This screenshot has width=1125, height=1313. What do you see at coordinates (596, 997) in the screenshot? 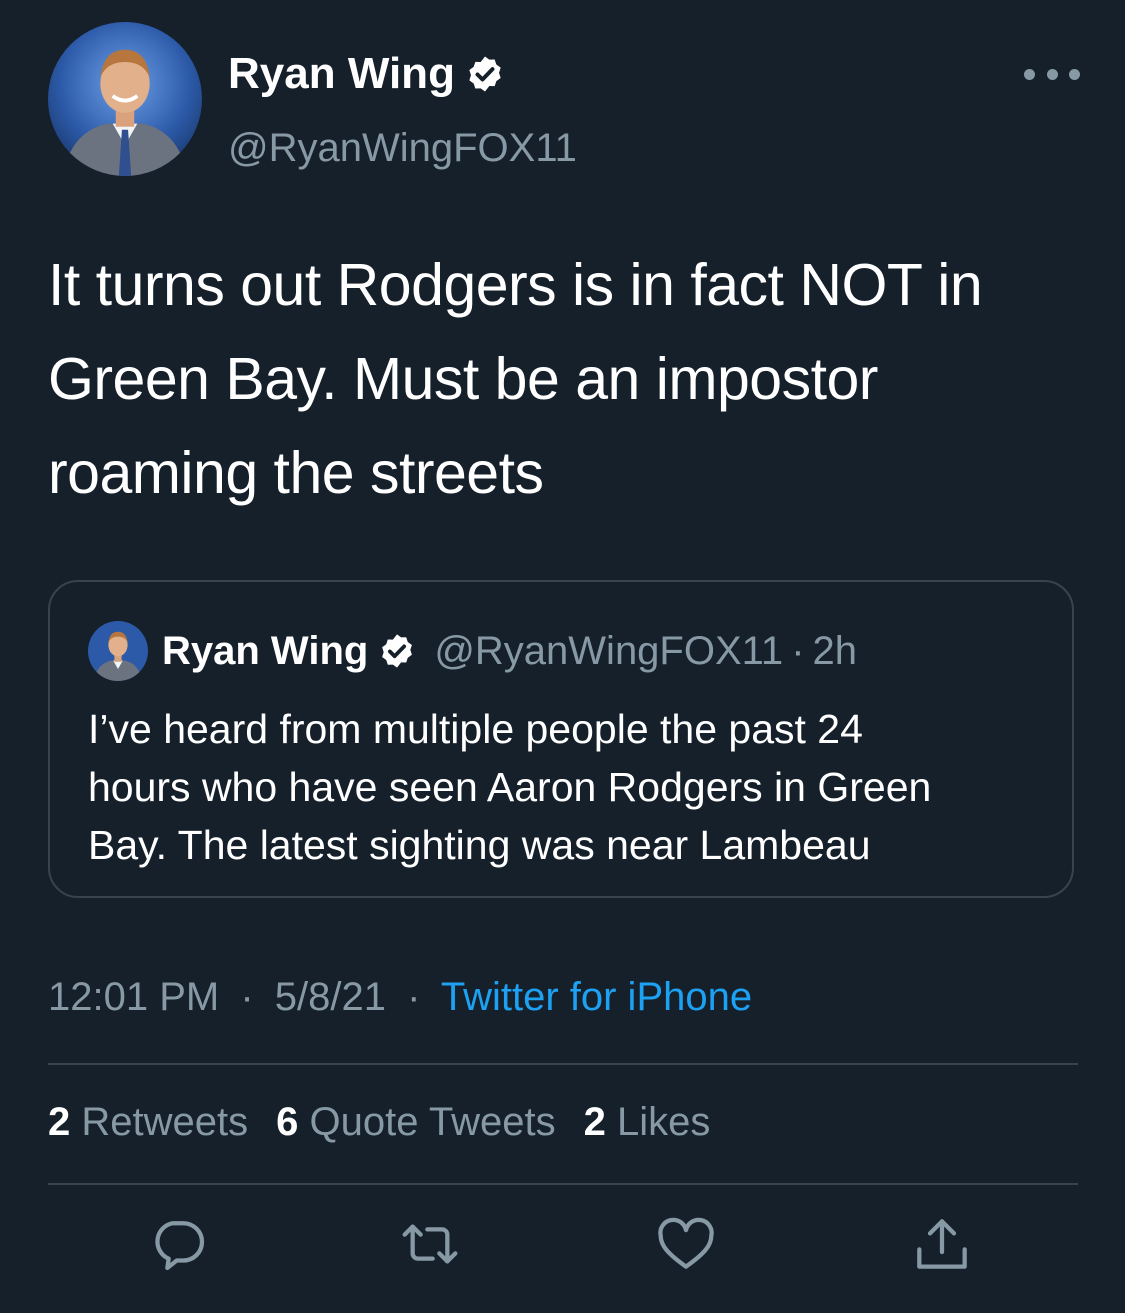
I see `tweet-source-link: Twitter for iPhone` at bounding box center [596, 997].